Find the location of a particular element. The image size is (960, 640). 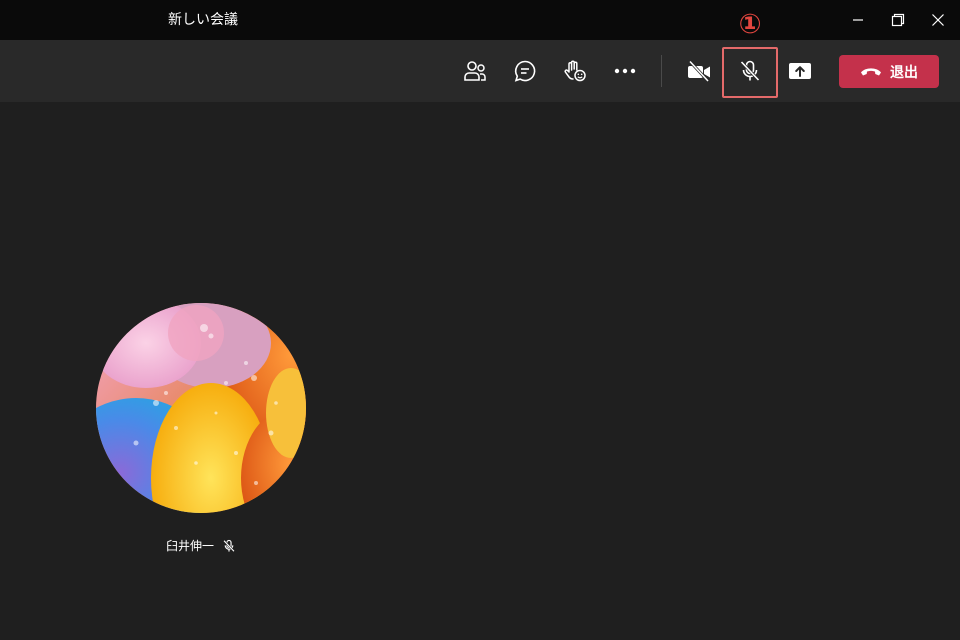

raise-hand-icon is located at coordinates (575, 71).